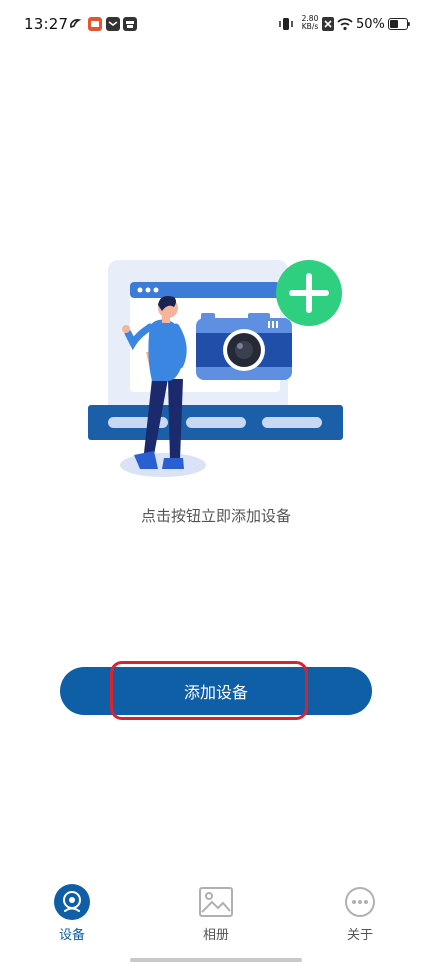 This screenshot has height=964, width=432. What do you see at coordinates (46, 24) in the screenshot?
I see `status-time: 13:27` at bounding box center [46, 24].